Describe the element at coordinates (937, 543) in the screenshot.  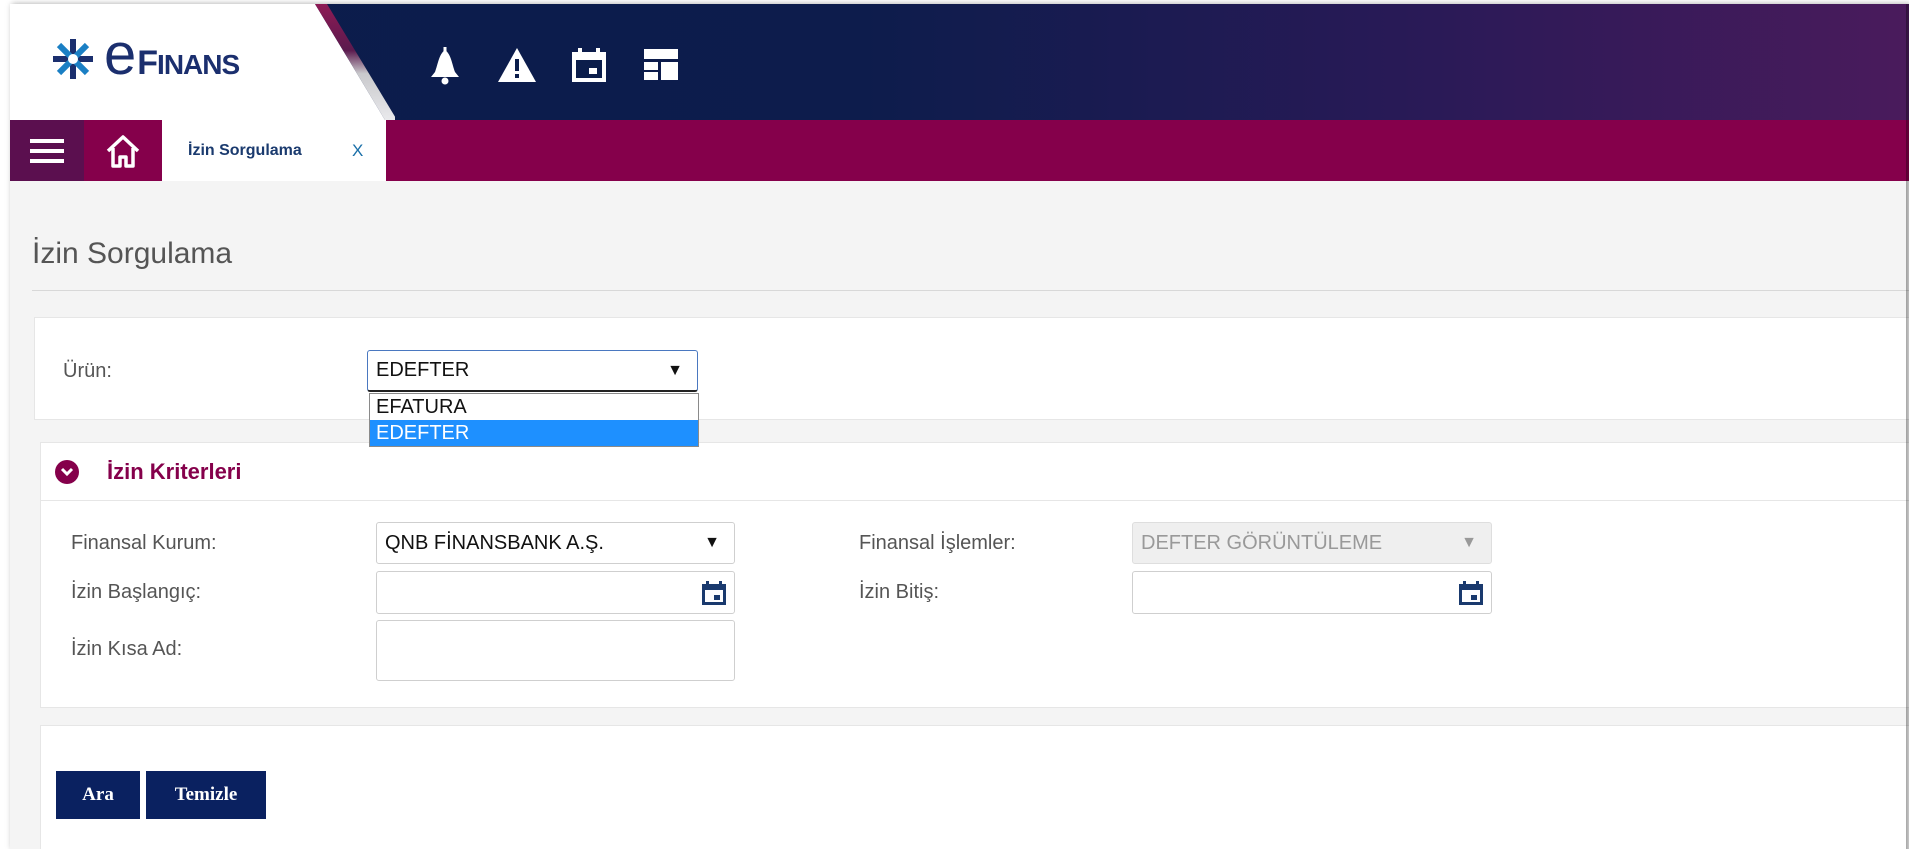
I see `finansal-islemler-label: Finansal İşlemler:` at that location.